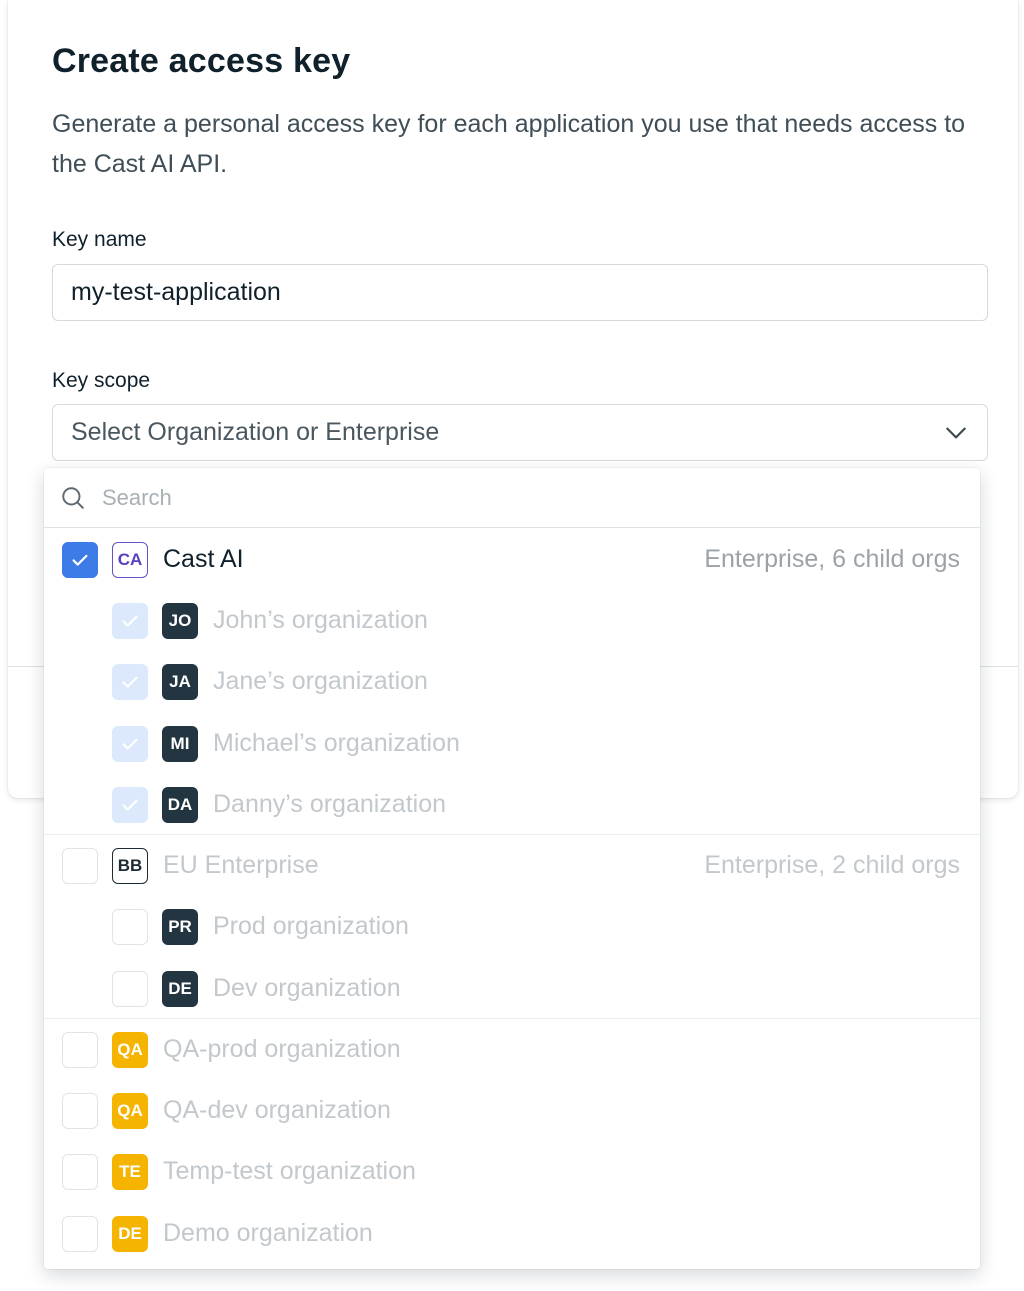 This screenshot has width=1024, height=1291. I want to click on option-meta: Enterprise, 6 child orgs, so click(832, 559).